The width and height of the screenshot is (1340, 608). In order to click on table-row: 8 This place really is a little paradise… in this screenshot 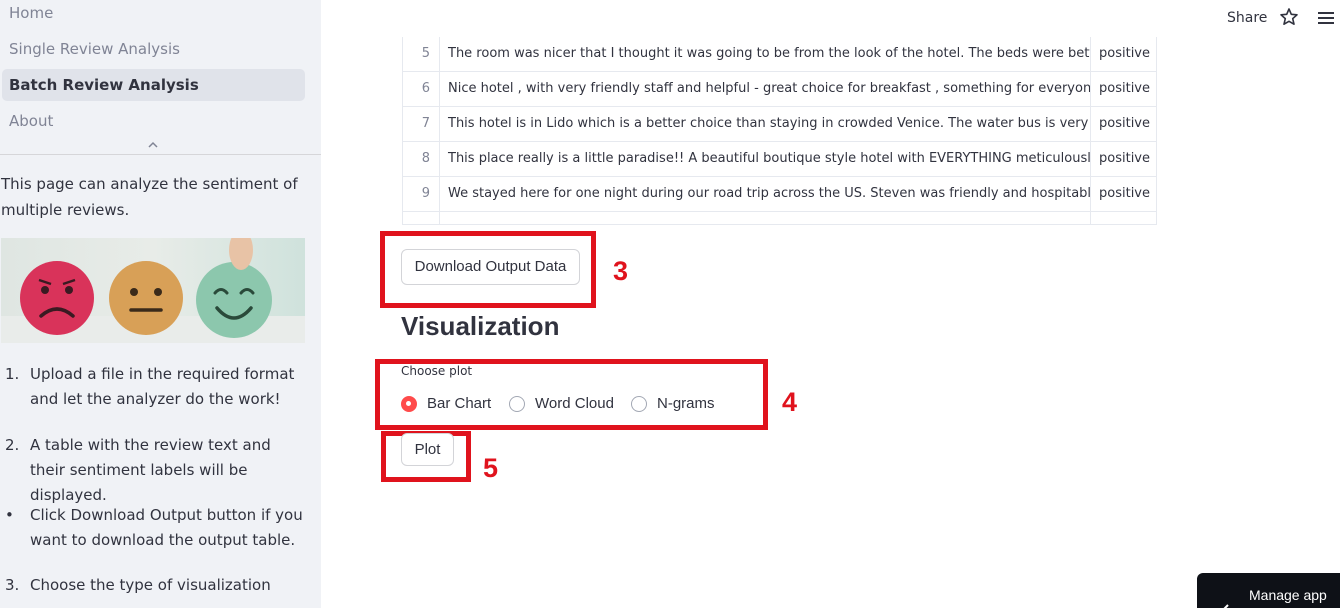, I will do `click(779, 159)`.